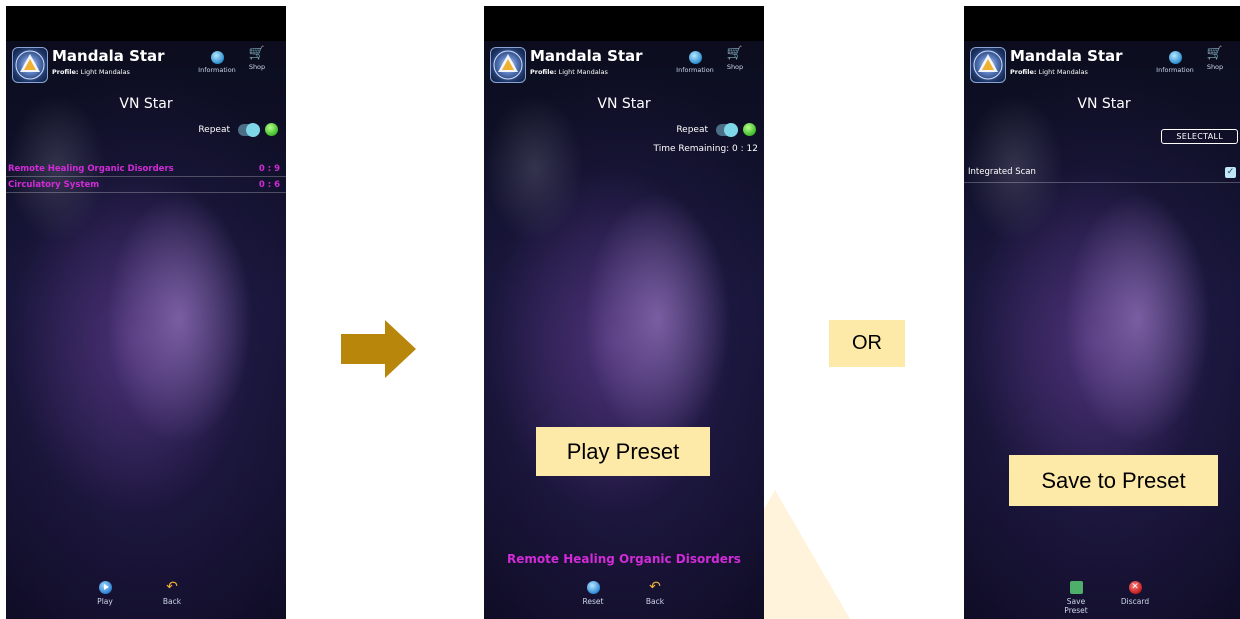  What do you see at coordinates (378, 349) in the screenshot?
I see `right-arrow-icon` at bounding box center [378, 349].